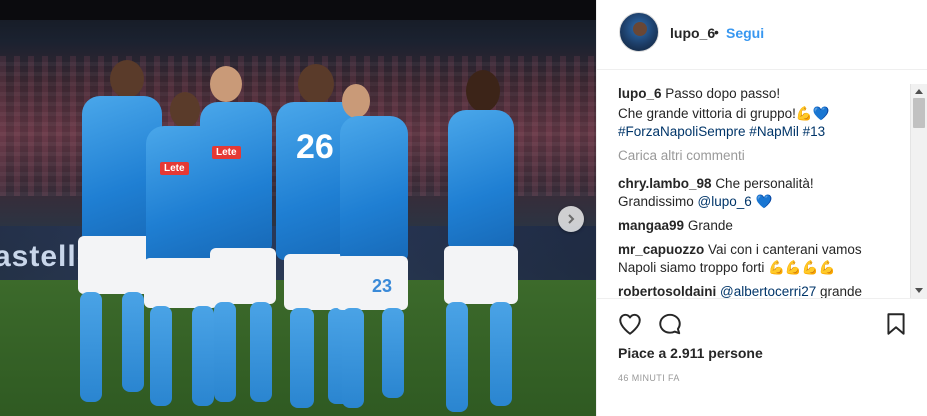 This screenshot has width=927, height=416. Describe the element at coordinates (640, 93) in the screenshot. I see `caption-username: lupo_6` at that location.